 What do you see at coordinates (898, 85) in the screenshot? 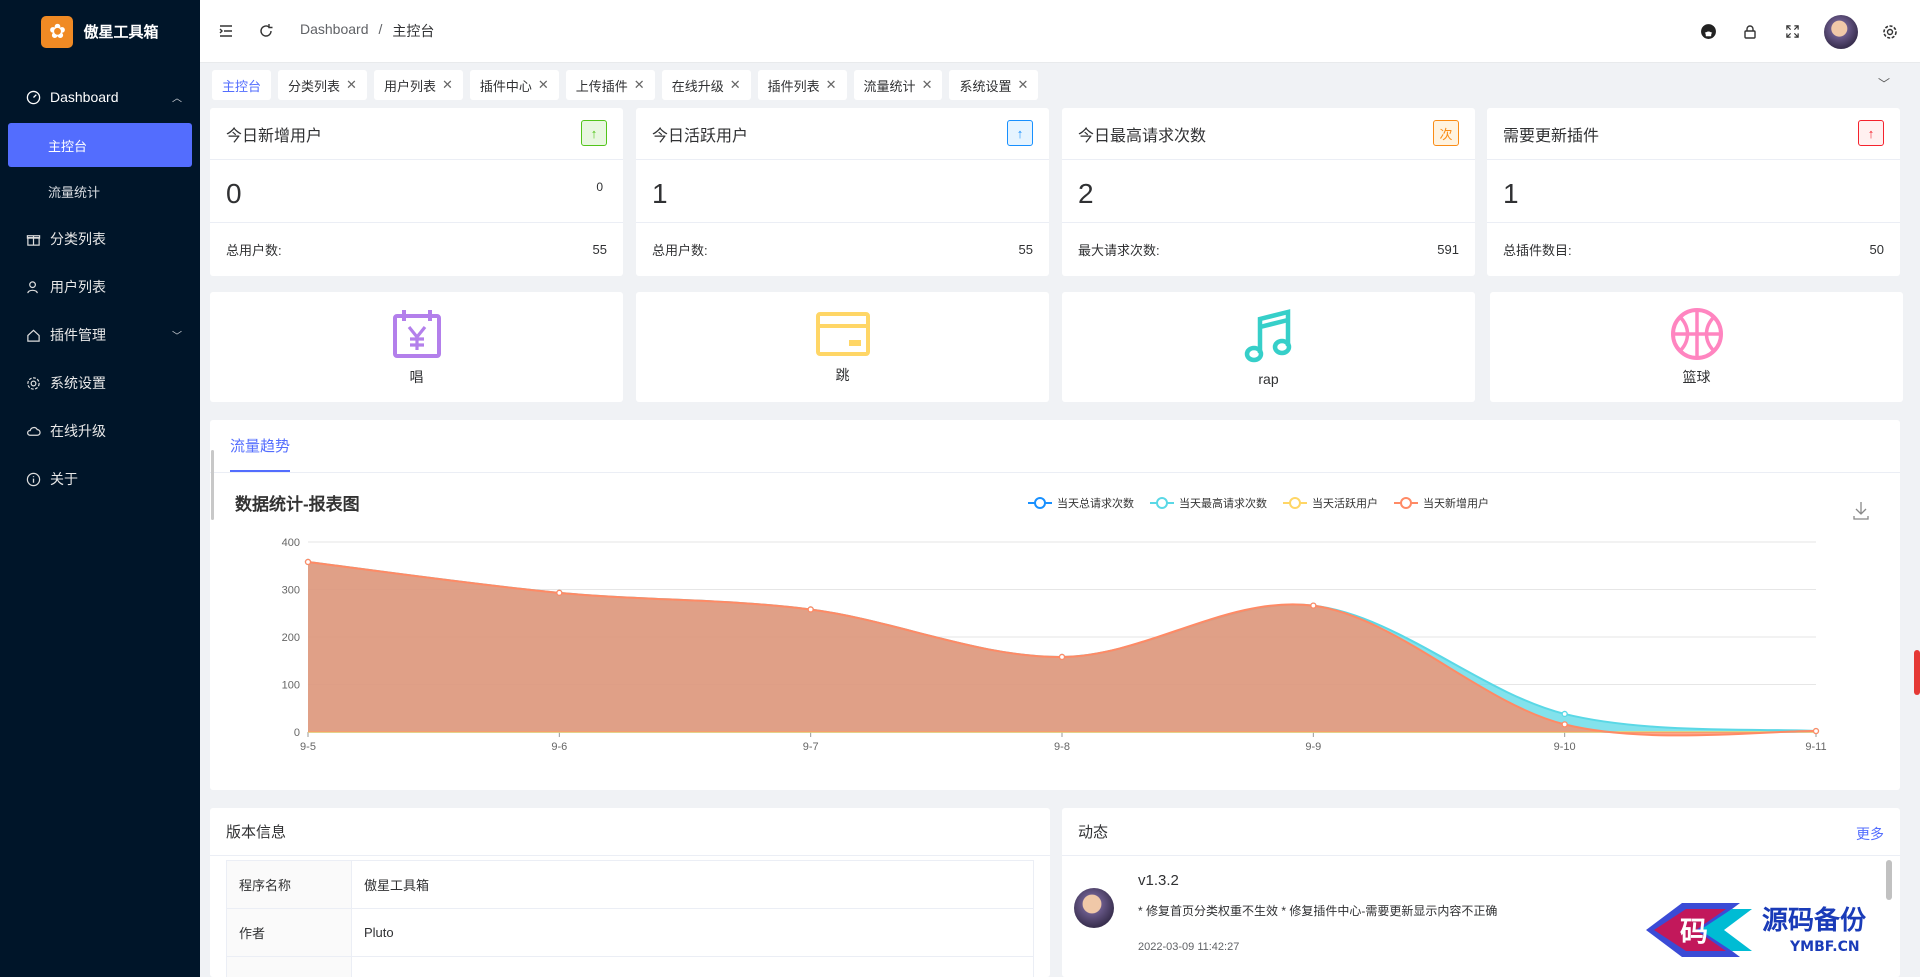
I see `tab-traffic: 流量统计 ✕` at bounding box center [898, 85].